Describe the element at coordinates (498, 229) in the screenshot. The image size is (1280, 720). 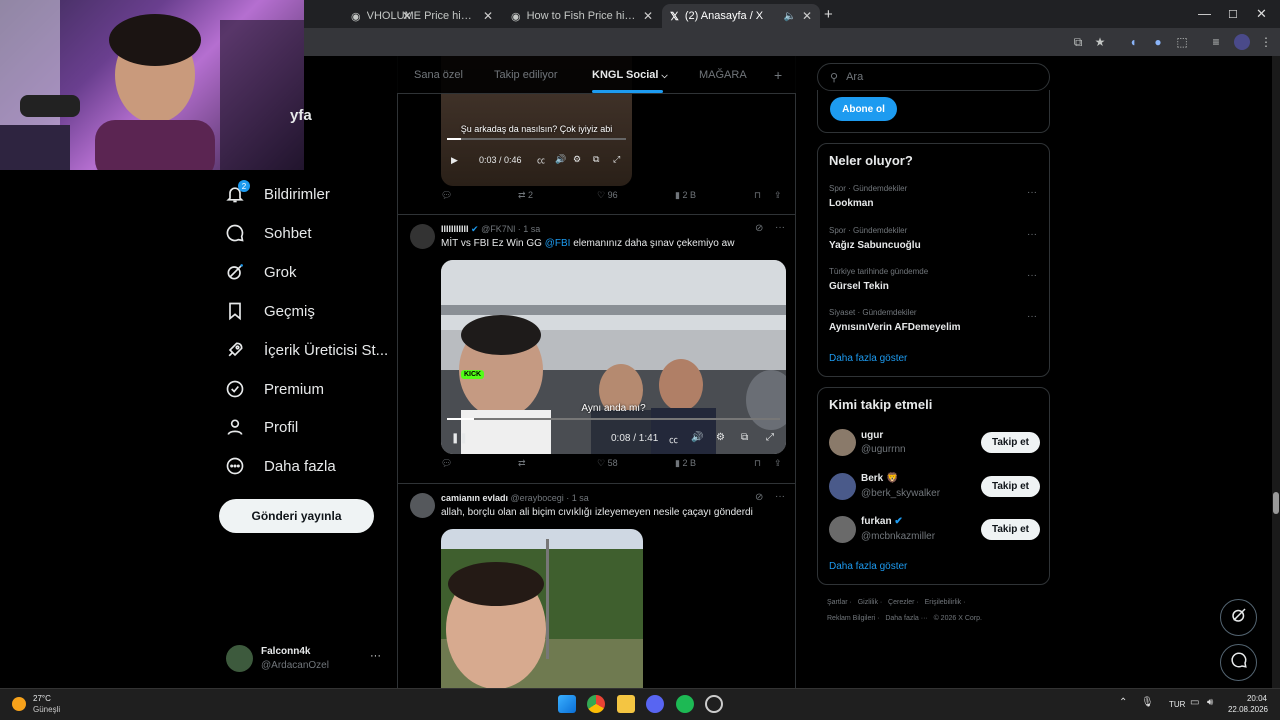
I see `post-handle: @FK7Nl` at that location.